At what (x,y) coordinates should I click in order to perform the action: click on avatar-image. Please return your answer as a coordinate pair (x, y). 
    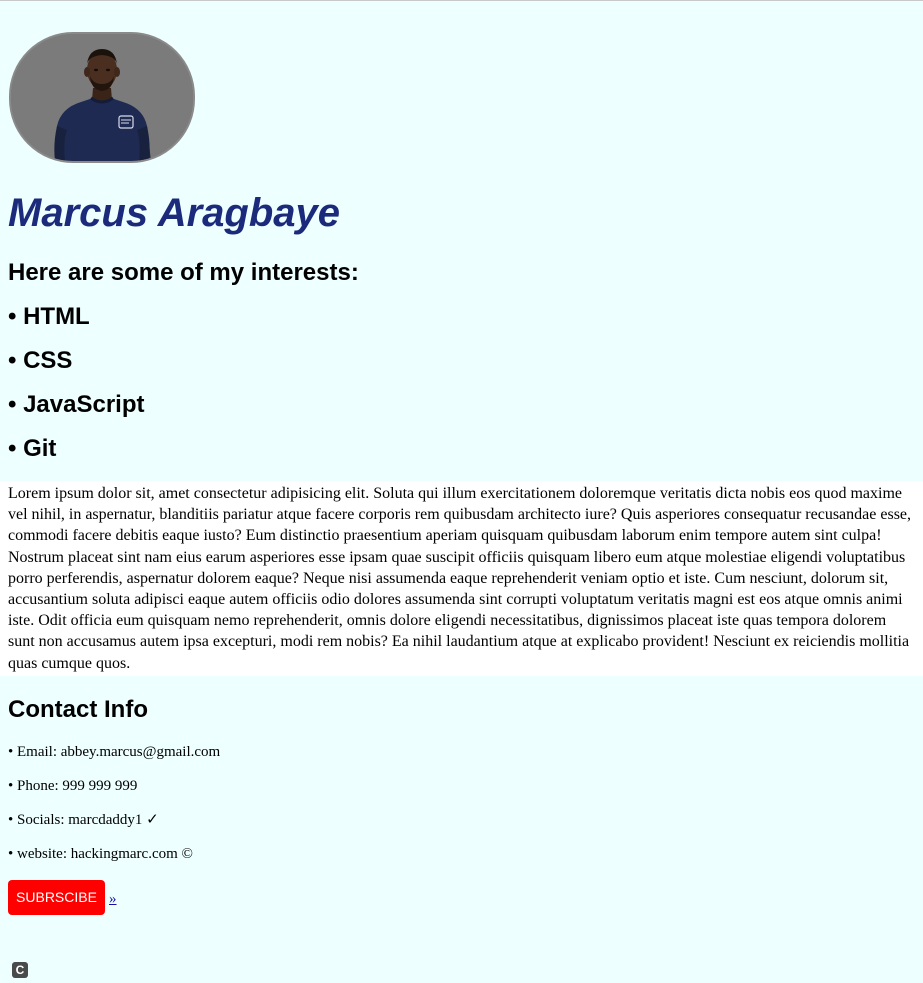
    Looking at the image, I should click on (102, 97).